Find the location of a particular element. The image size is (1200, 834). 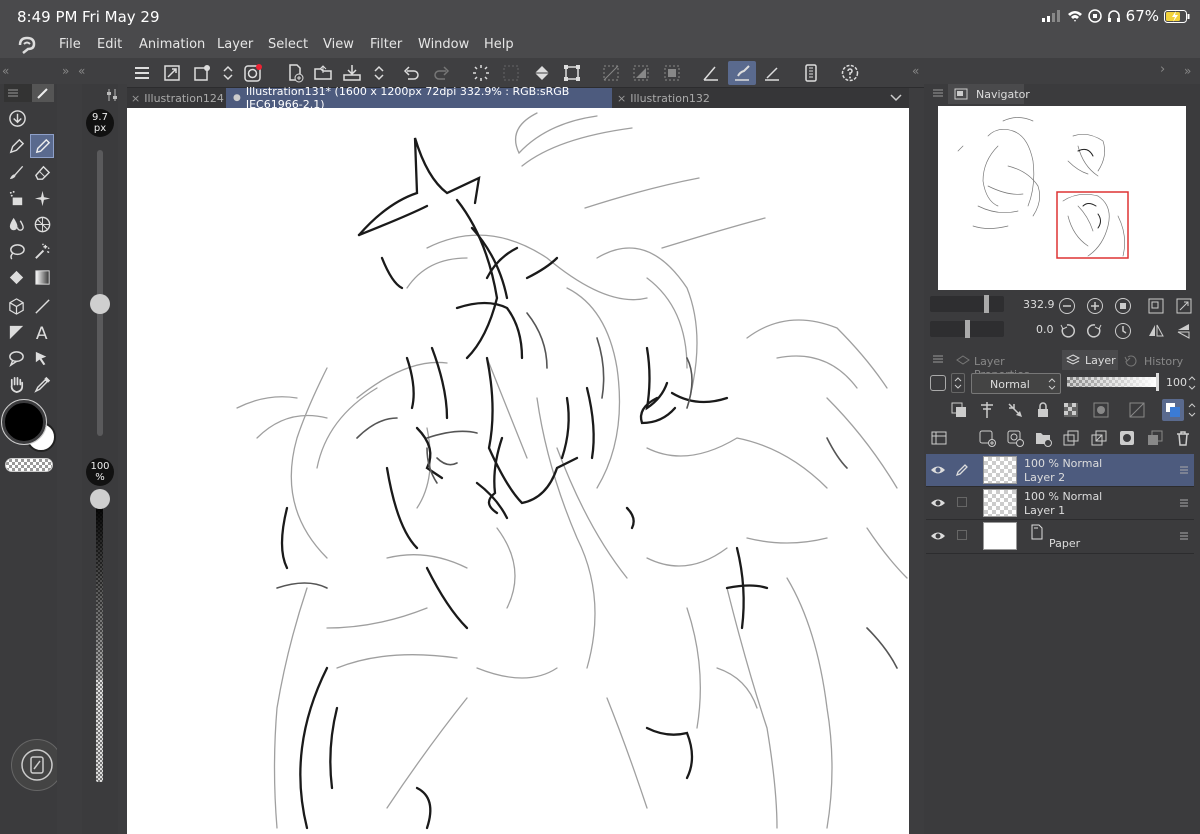

zoom-slider-track is located at coordinates (967, 304).